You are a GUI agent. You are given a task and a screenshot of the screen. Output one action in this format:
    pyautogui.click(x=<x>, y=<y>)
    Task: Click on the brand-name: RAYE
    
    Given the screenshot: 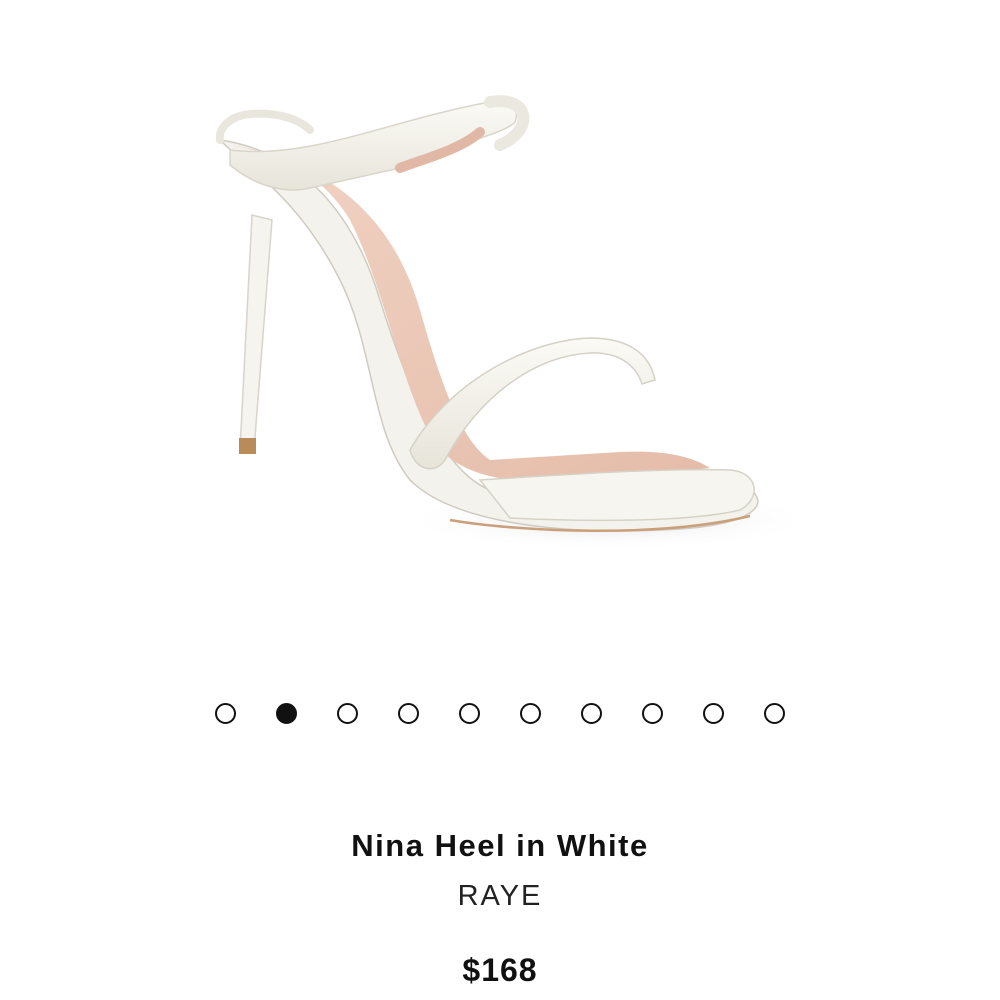 What is the action you would take?
    pyautogui.click(x=500, y=896)
    